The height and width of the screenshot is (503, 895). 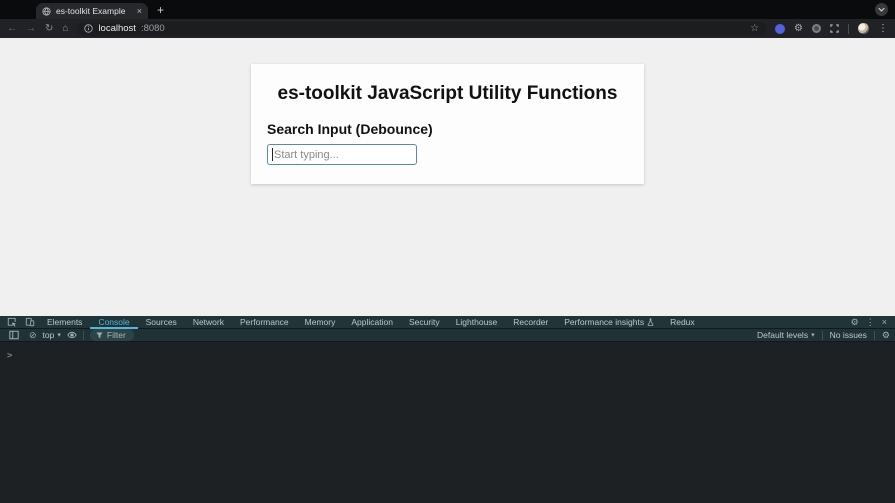 What do you see at coordinates (12, 28) in the screenshot?
I see `back-icon: ←` at bounding box center [12, 28].